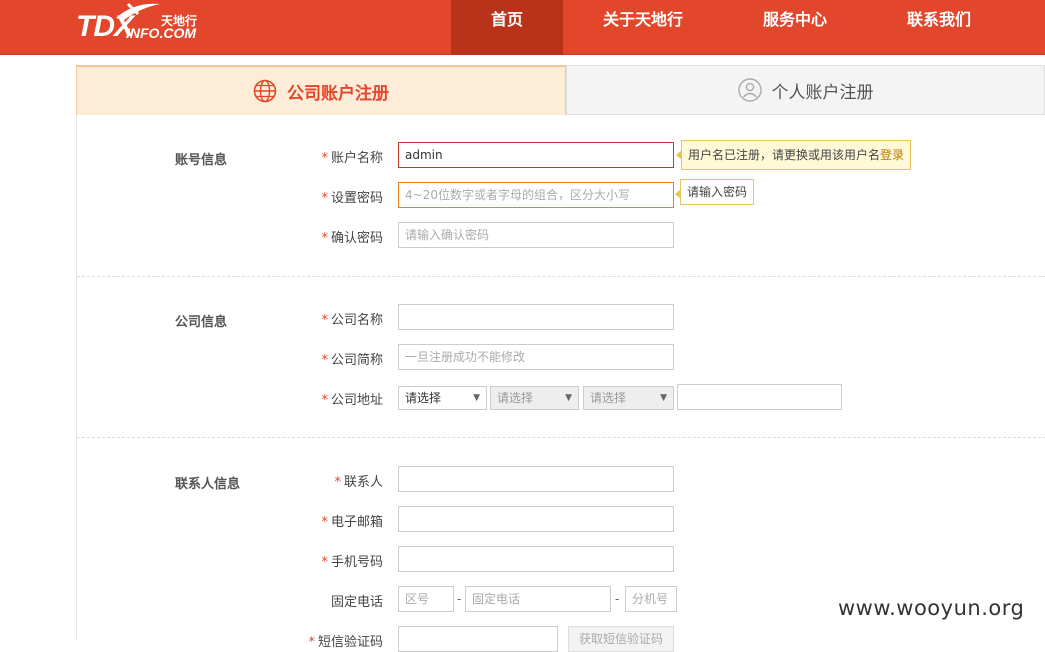  I want to click on city-select: 请选择 ▼, so click(534, 398).